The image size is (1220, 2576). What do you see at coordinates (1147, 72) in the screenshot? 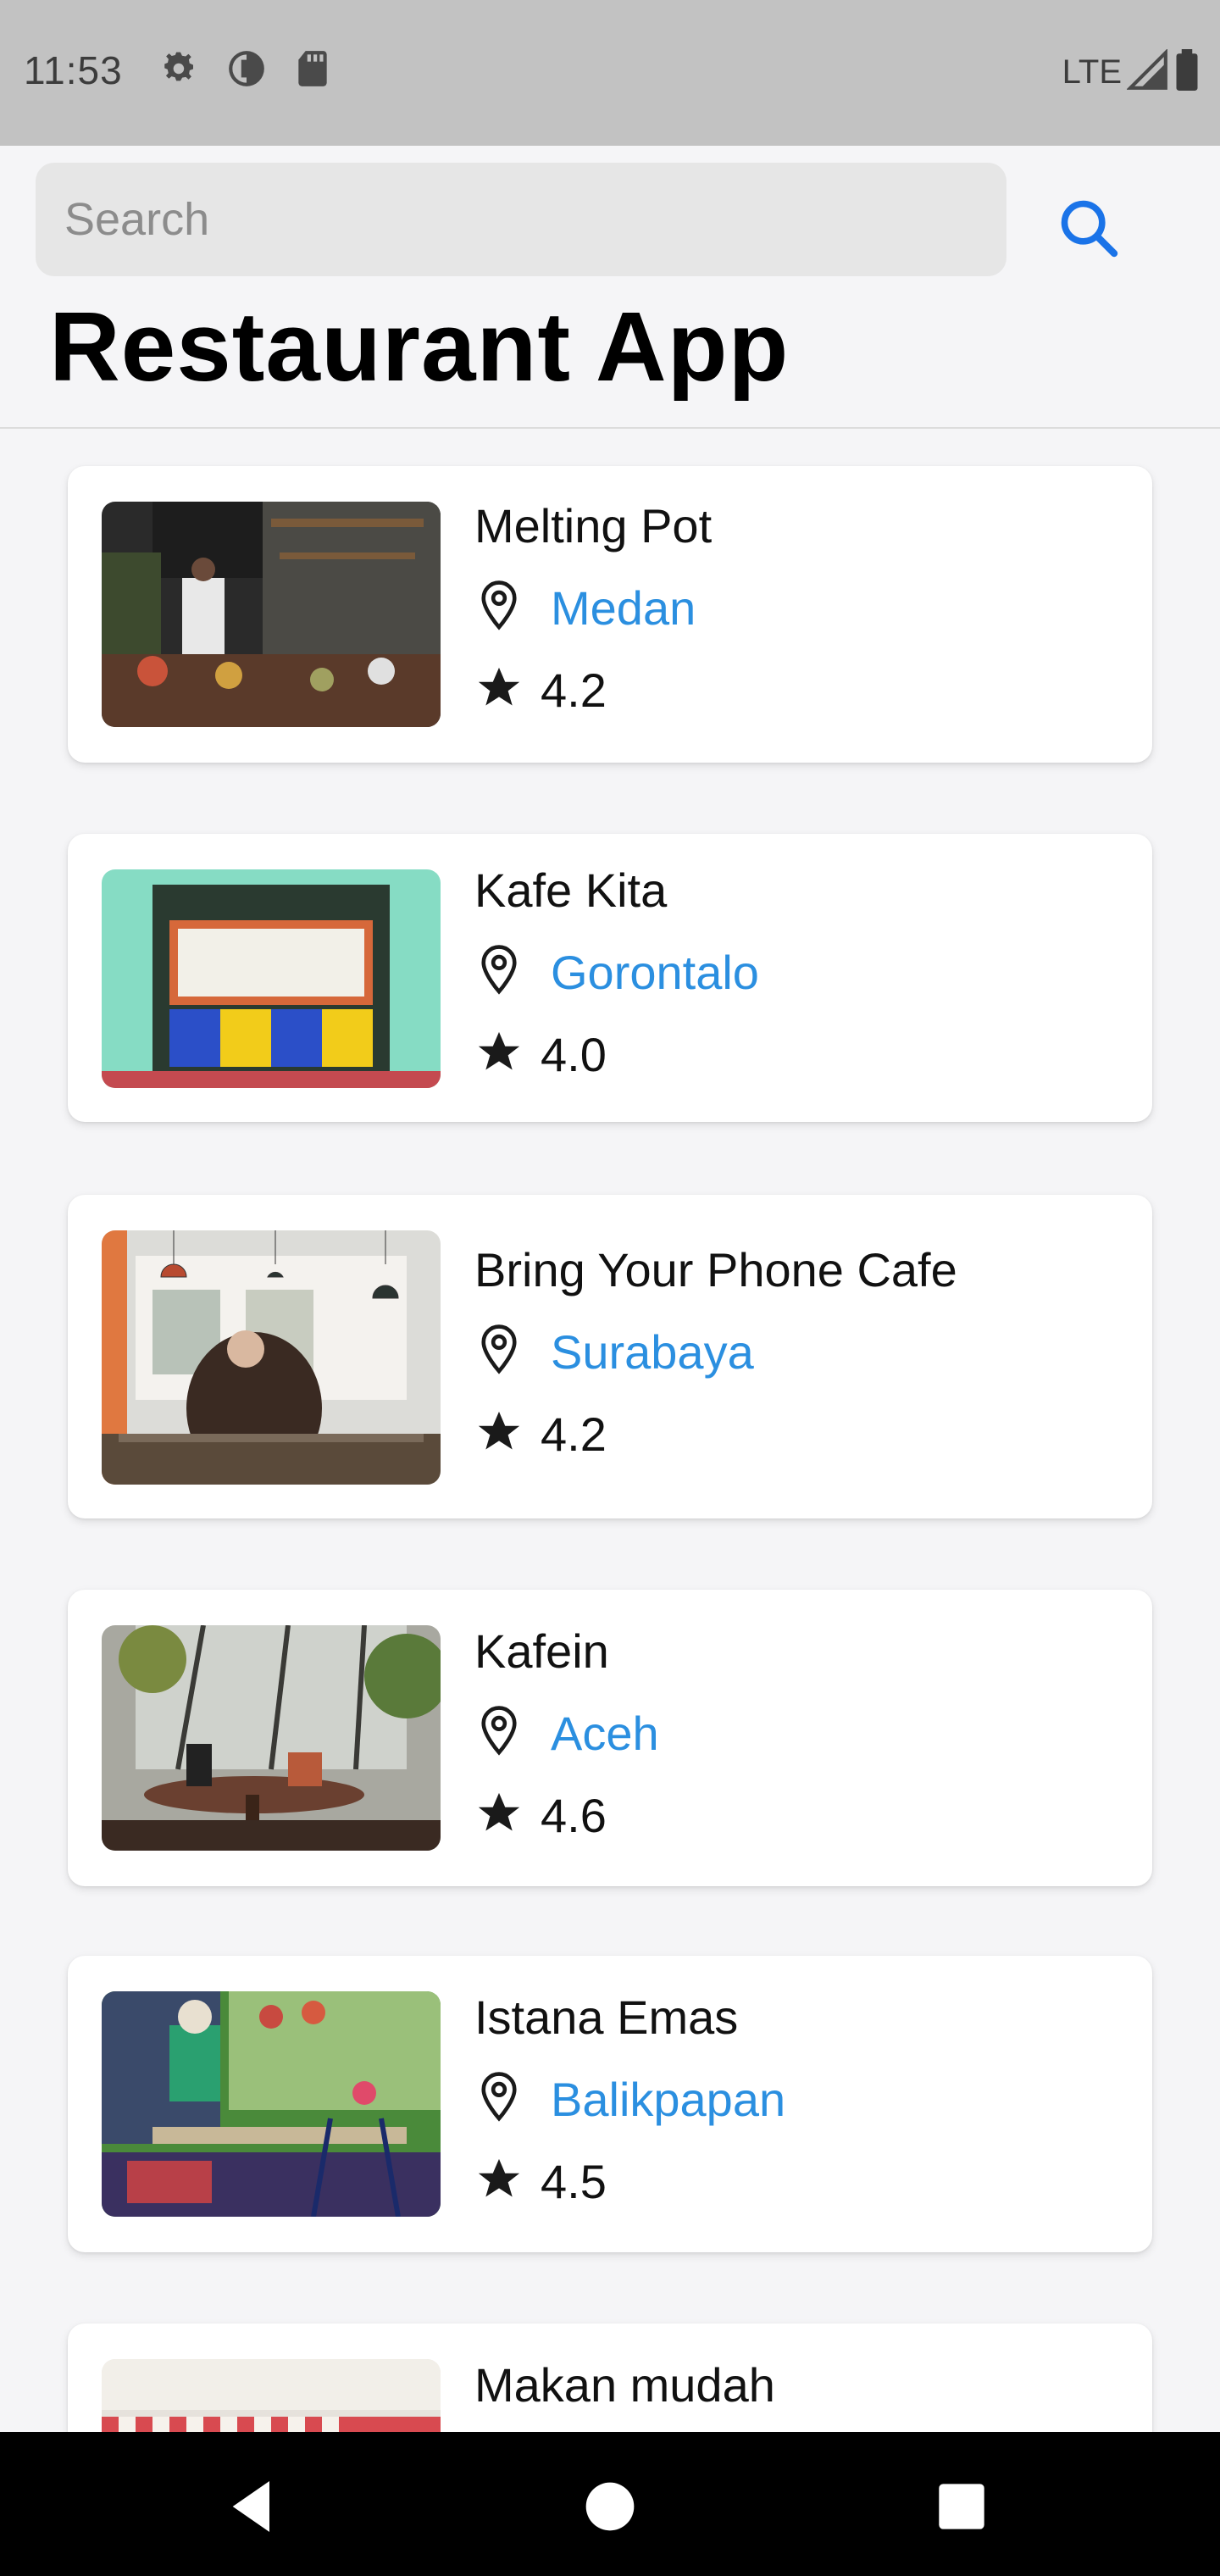
I see `signal-icon` at bounding box center [1147, 72].